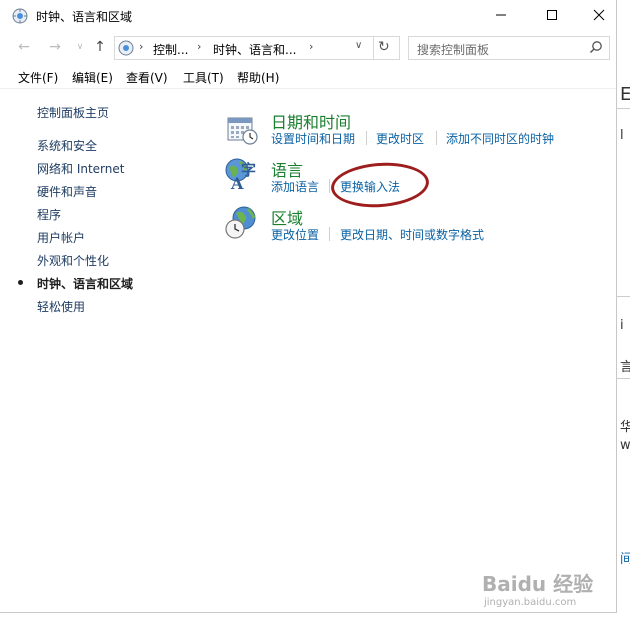 The height and width of the screenshot is (624, 630). What do you see at coordinates (380, 185) in the screenshot?
I see `annotation-ellipse` at bounding box center [380, 185].